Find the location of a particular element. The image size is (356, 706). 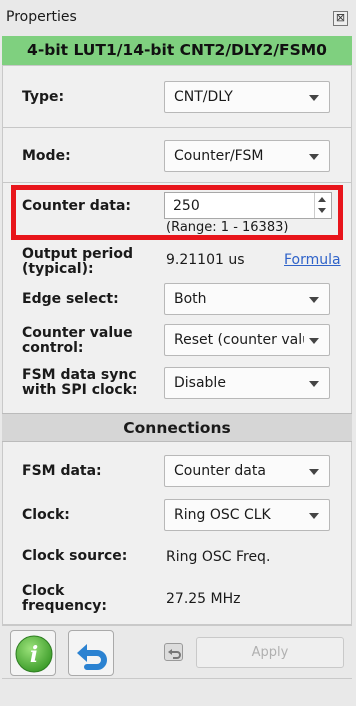

clock-frequency-label: Clock frequency: is located at coordinates (64, 599).